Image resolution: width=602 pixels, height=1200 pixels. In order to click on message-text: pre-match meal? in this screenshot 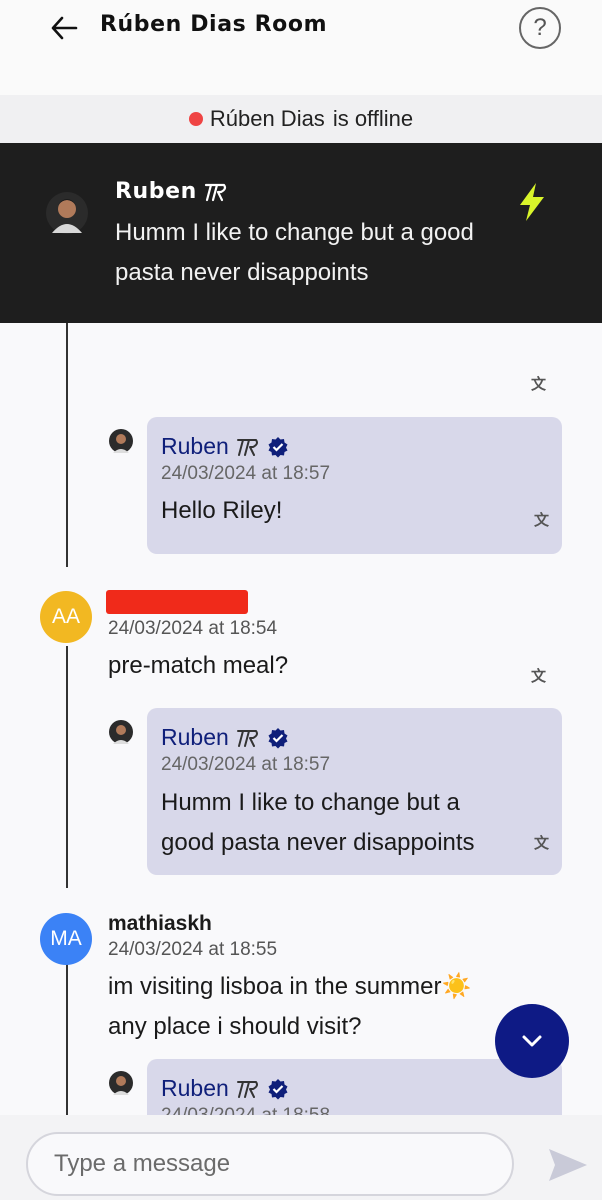, I will do `click(198, 665)`.